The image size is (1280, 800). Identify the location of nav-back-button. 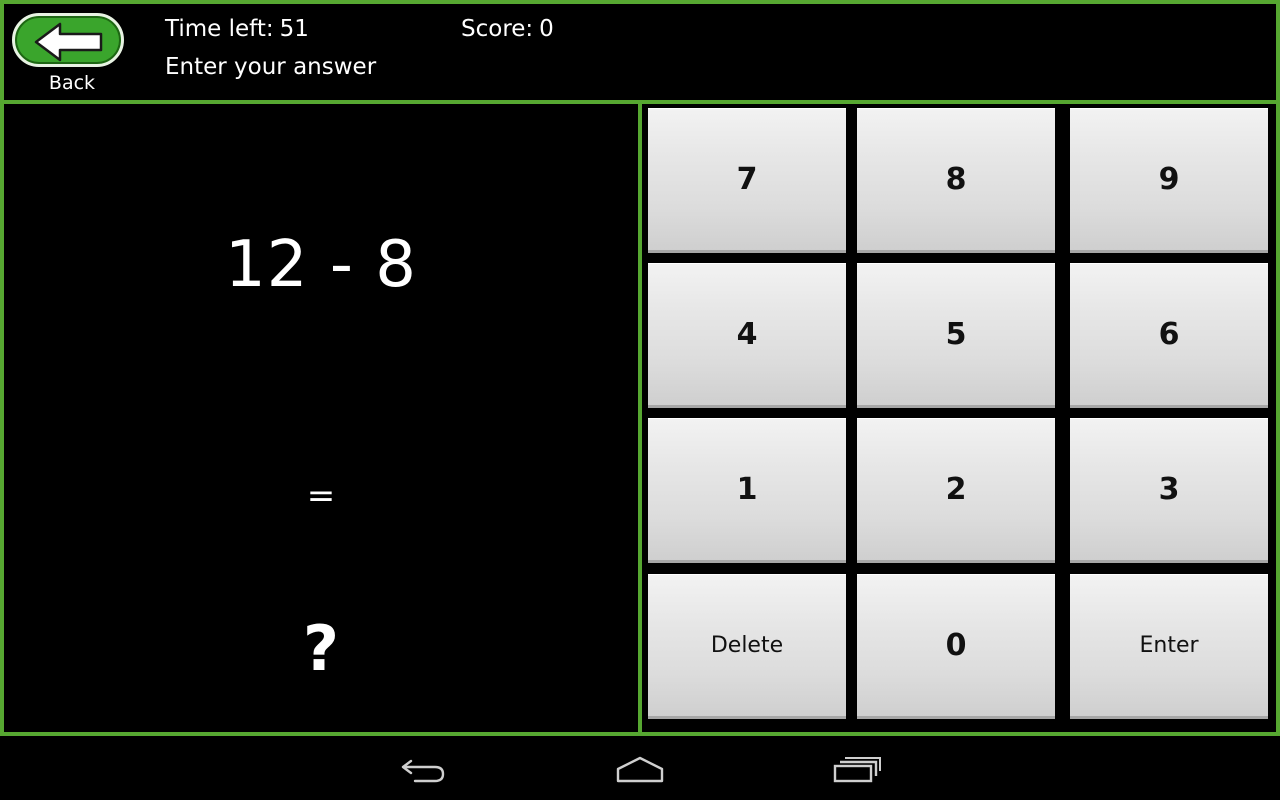
(424, 770).